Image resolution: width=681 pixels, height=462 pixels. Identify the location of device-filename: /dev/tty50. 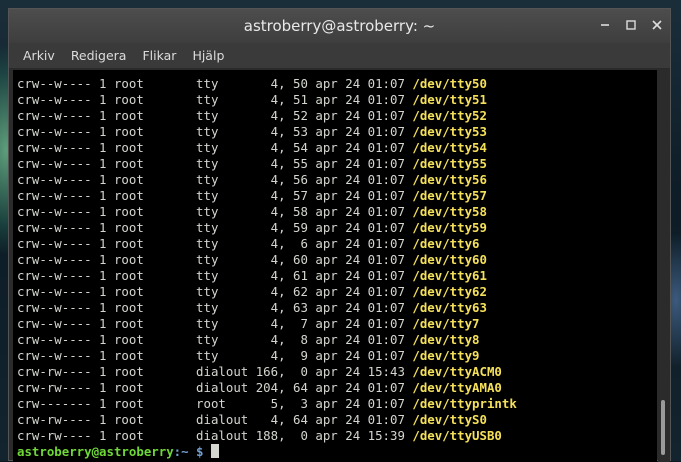
(449, 83).